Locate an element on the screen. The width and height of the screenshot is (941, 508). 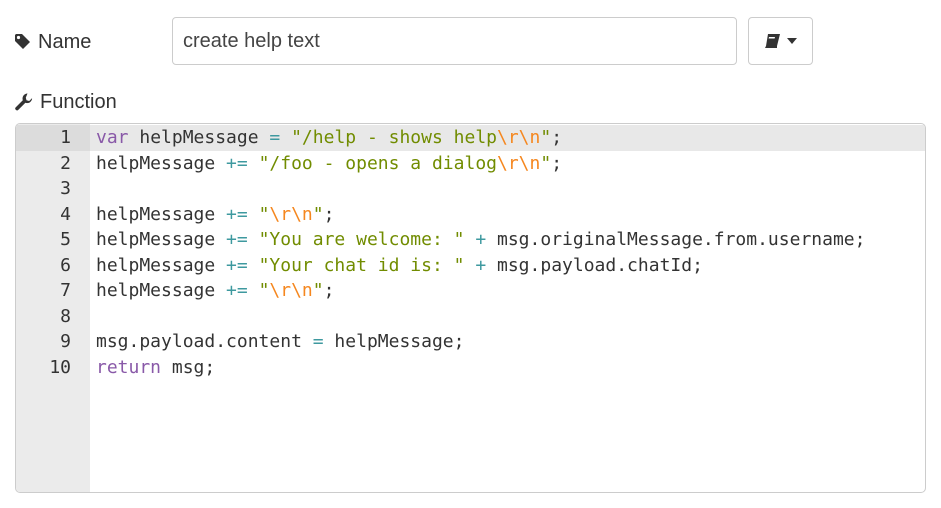
line-number: 1 is located at coordinates (53, 138).